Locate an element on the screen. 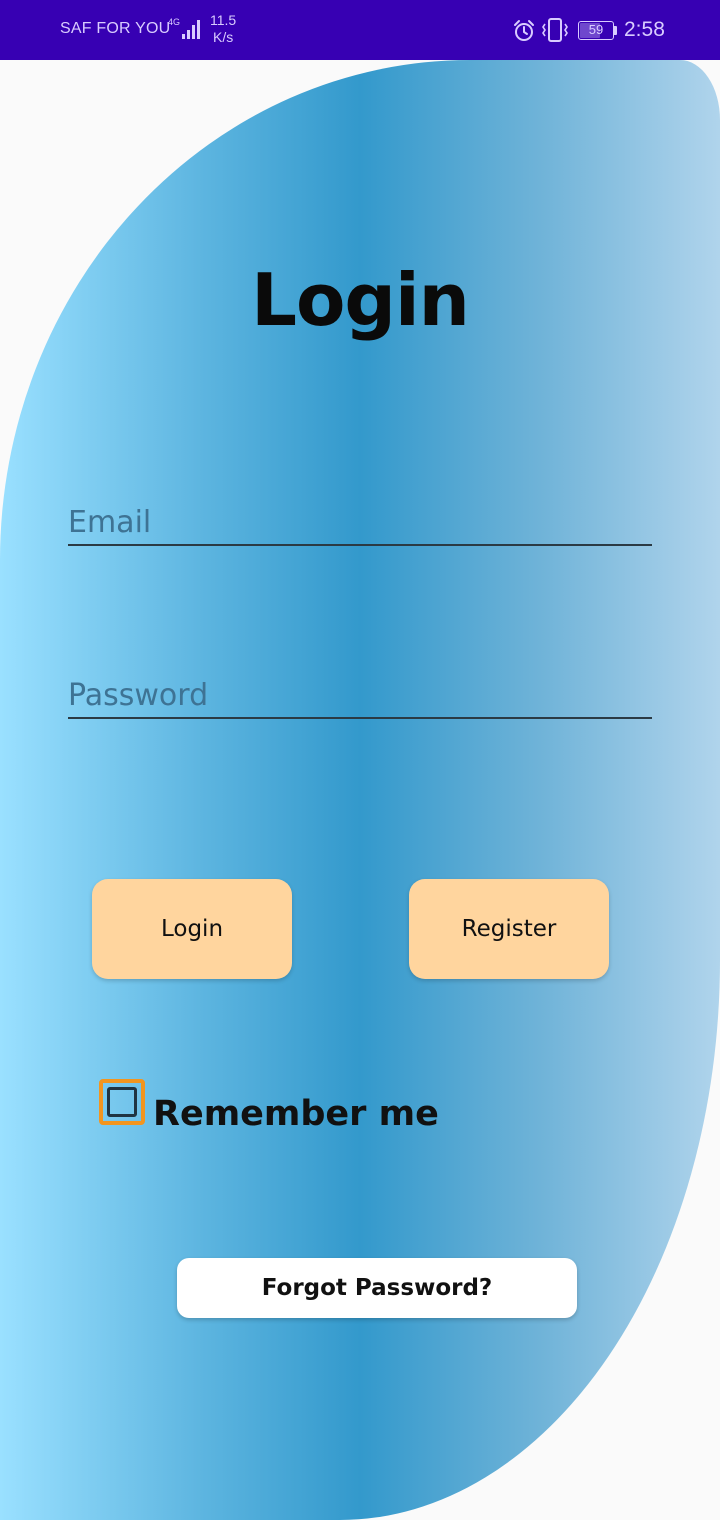 The image size is (720, 1520). battery-nub is located at coordinates (615, 30).